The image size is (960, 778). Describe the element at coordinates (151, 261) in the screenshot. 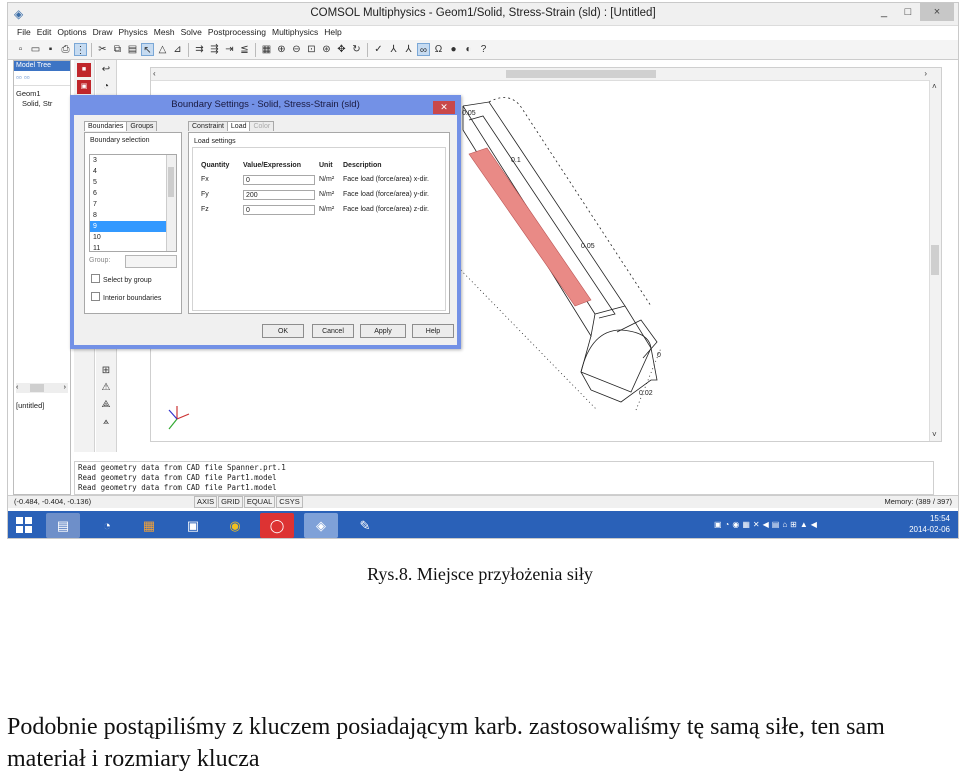

I see `group-select` at that location.